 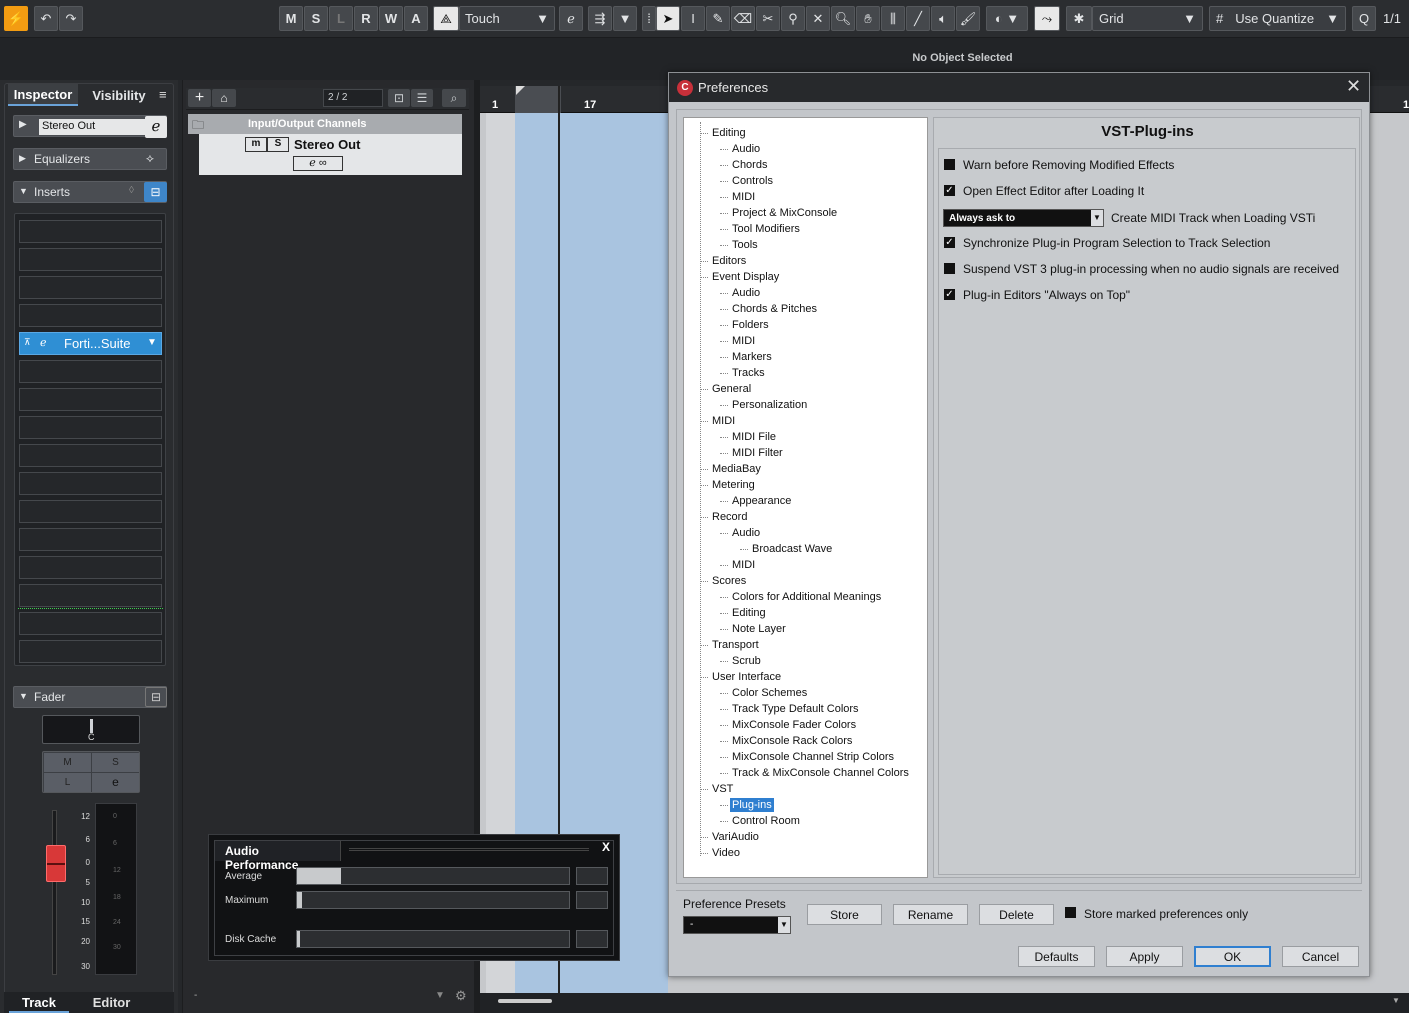 What do you see at coordinates (1007, 18) in the screenshot?
I see `autoscroll-button: ◐ ▼` at bounding box center [1007, 18].